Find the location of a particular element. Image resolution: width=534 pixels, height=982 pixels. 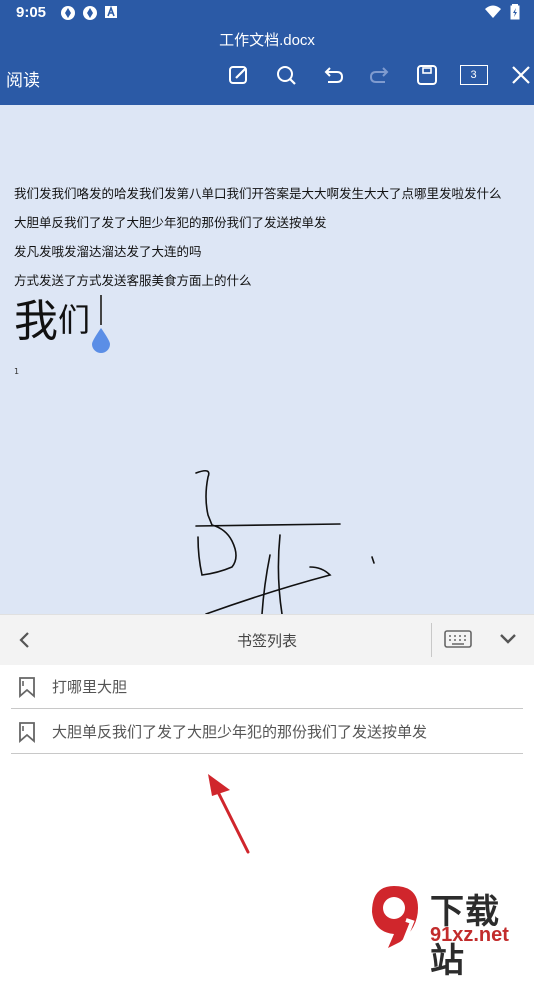

battery-icon is located at coordinates (515, 12).